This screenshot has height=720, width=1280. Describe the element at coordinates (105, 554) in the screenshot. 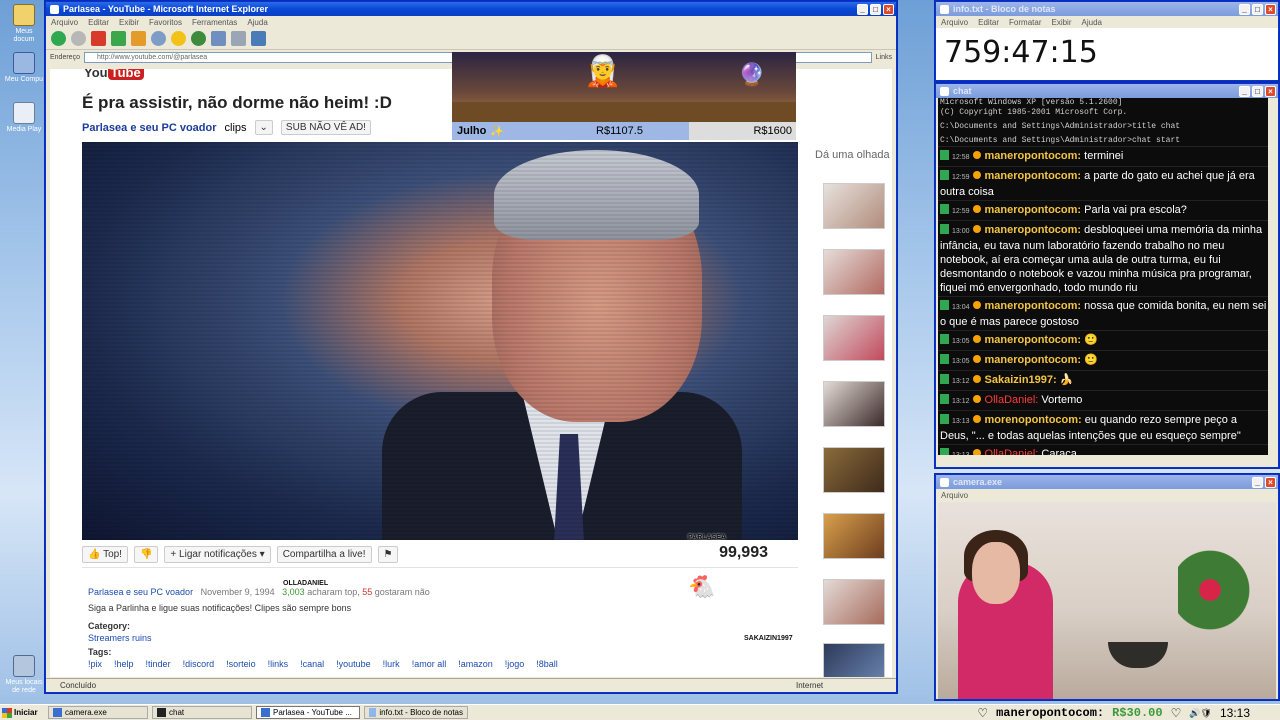

I see `like-button: 👍 Top!` at that location.